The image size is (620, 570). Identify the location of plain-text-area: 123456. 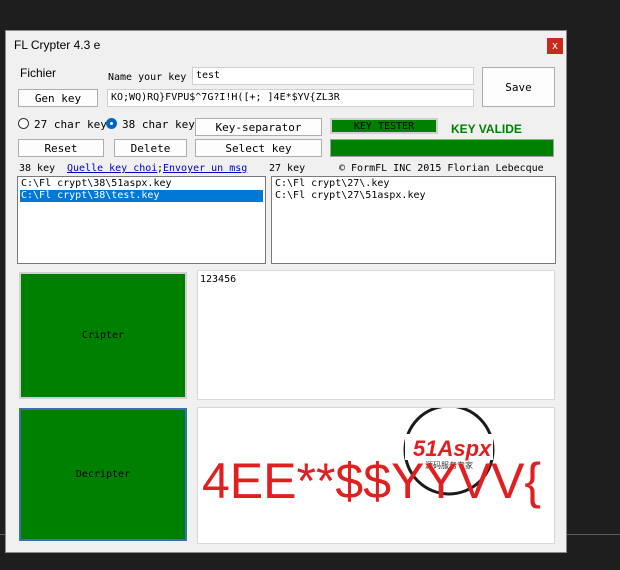
(376, 335).